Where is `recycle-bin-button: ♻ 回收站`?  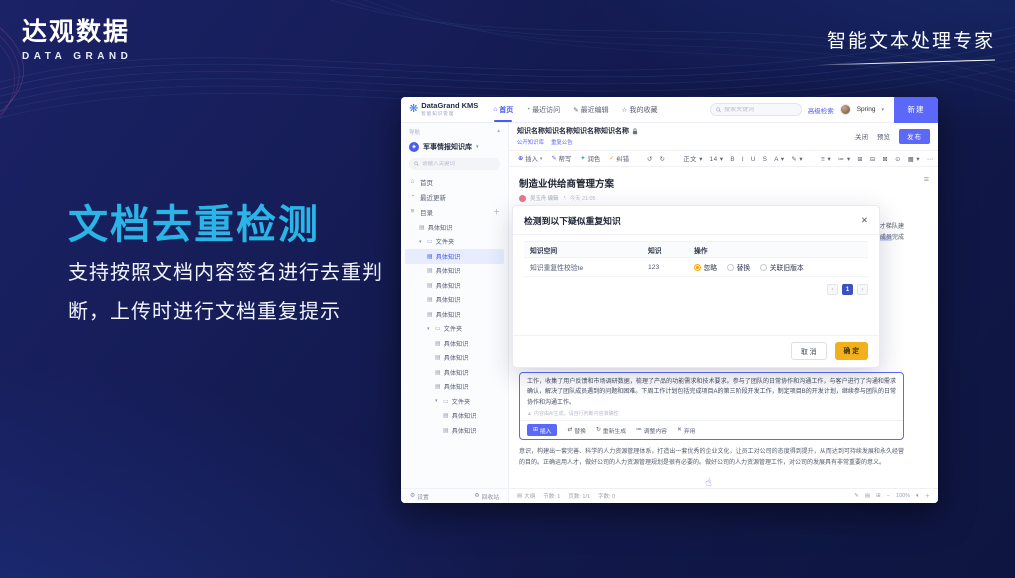 recycle-bin-button: ♻ 回收站 is located at coordinates (486, 496).